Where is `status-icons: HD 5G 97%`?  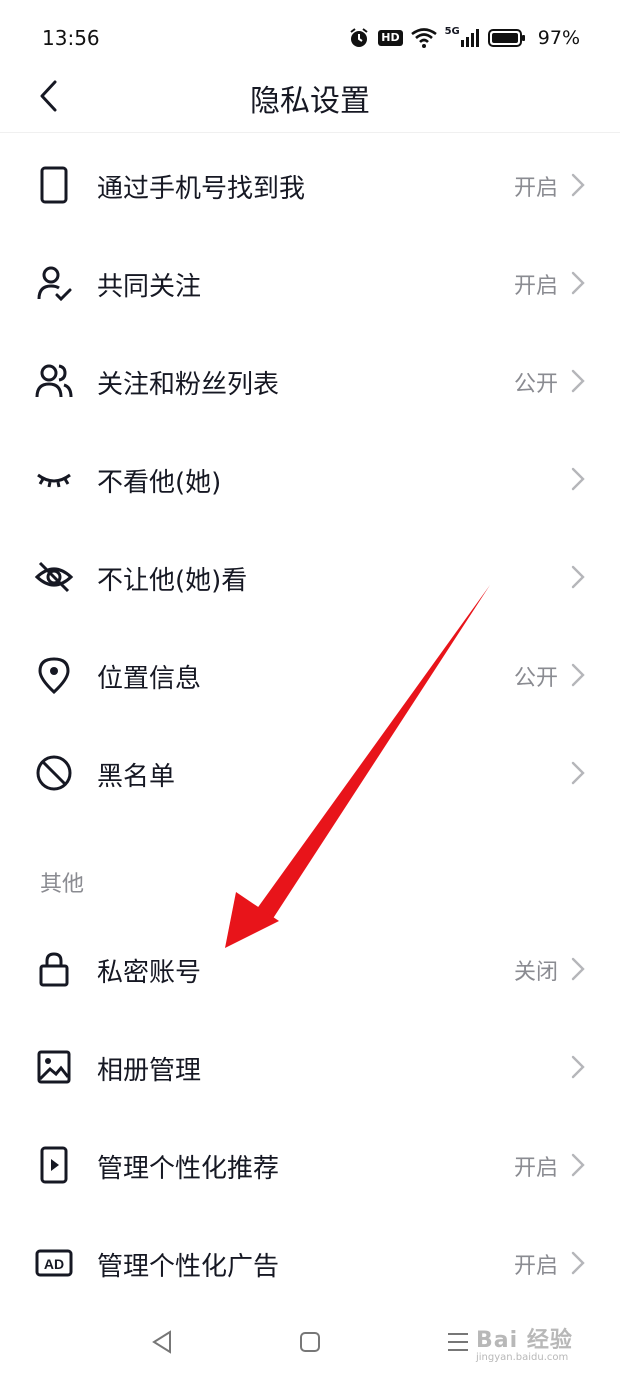 status-icons: HD 5G 97% is located at coordinates (464, 38).